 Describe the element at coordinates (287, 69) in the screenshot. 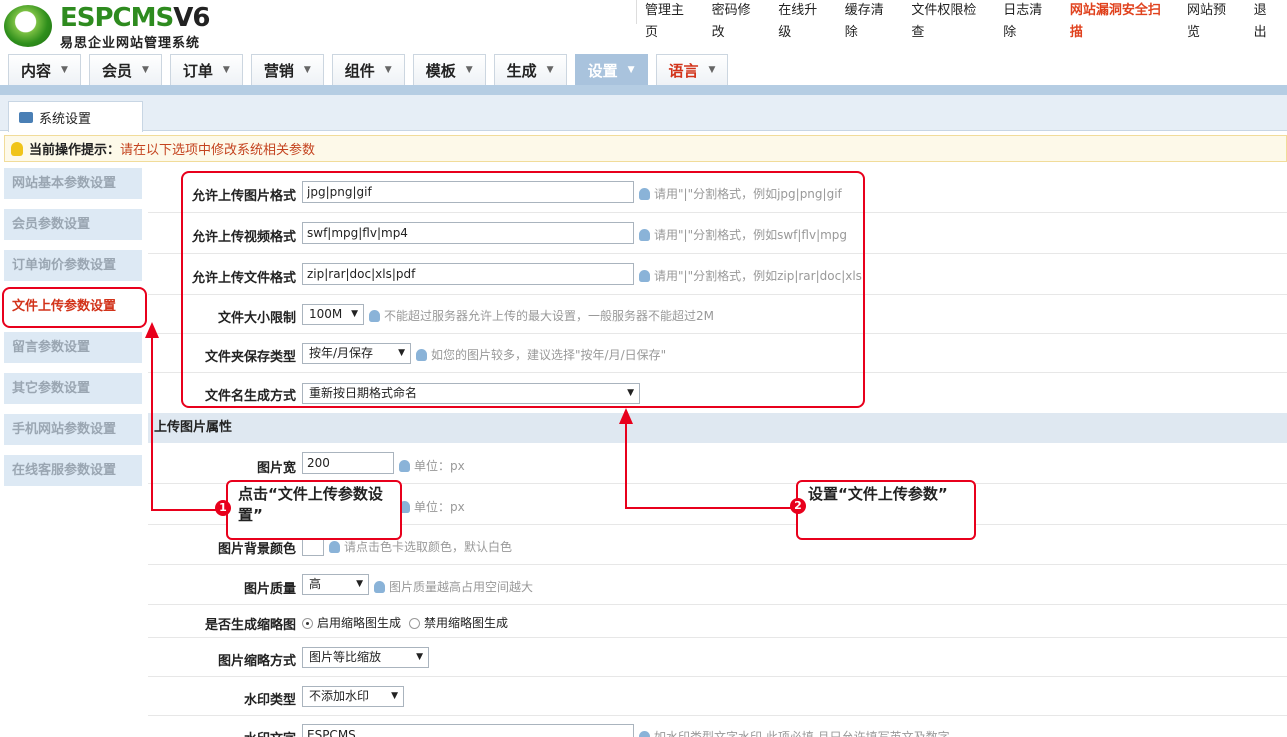

I see `nav-tab-marketing: 营销 ▼` at that location.